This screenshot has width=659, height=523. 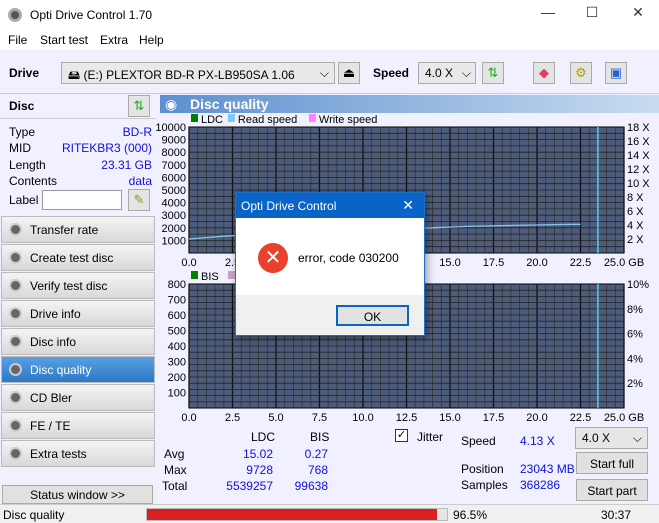 I want to click on dialog-title: Opti Drive Control, so click(x=289, y=206).